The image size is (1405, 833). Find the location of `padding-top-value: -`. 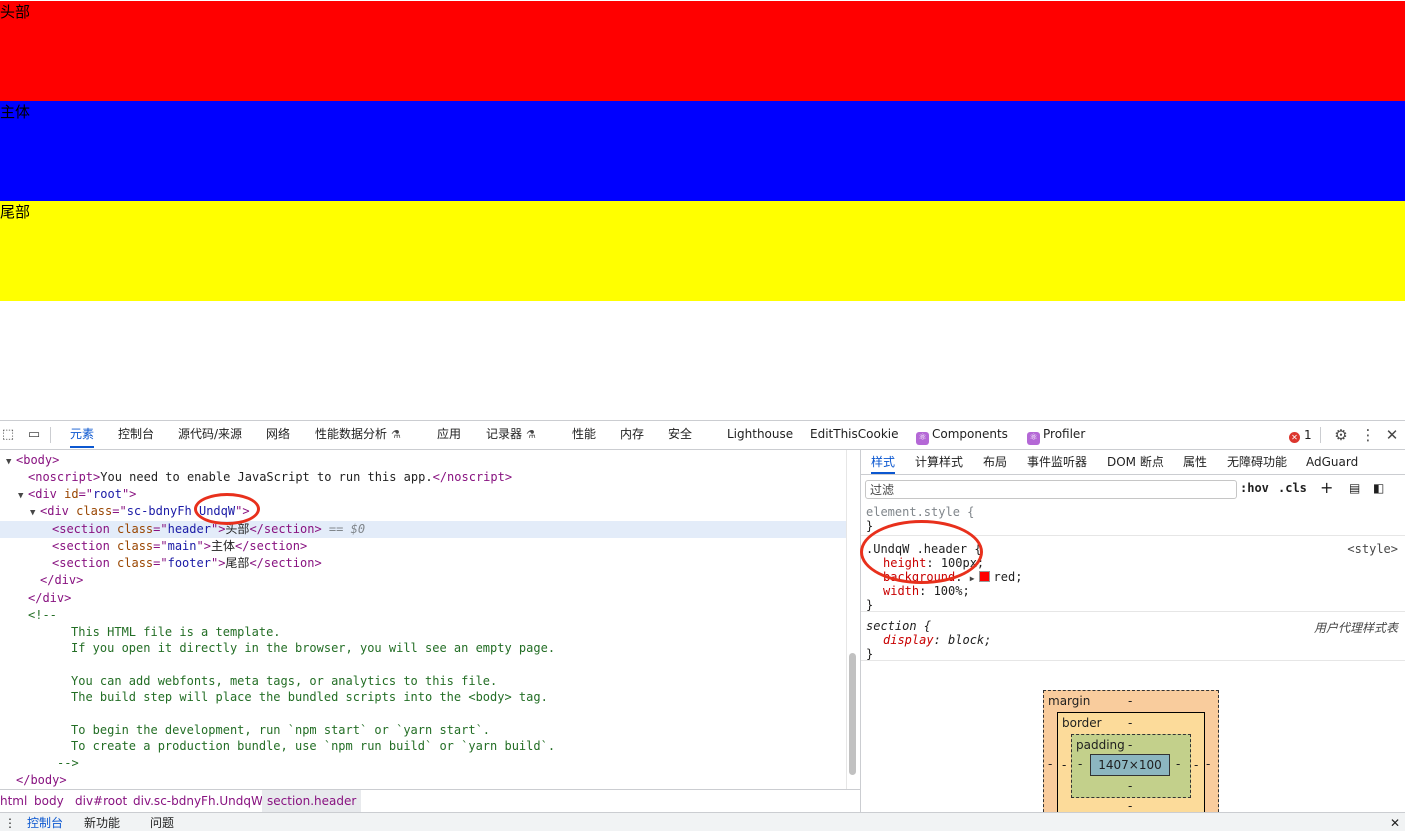

padding-top-value: - is located at coordinates (1130, 745).